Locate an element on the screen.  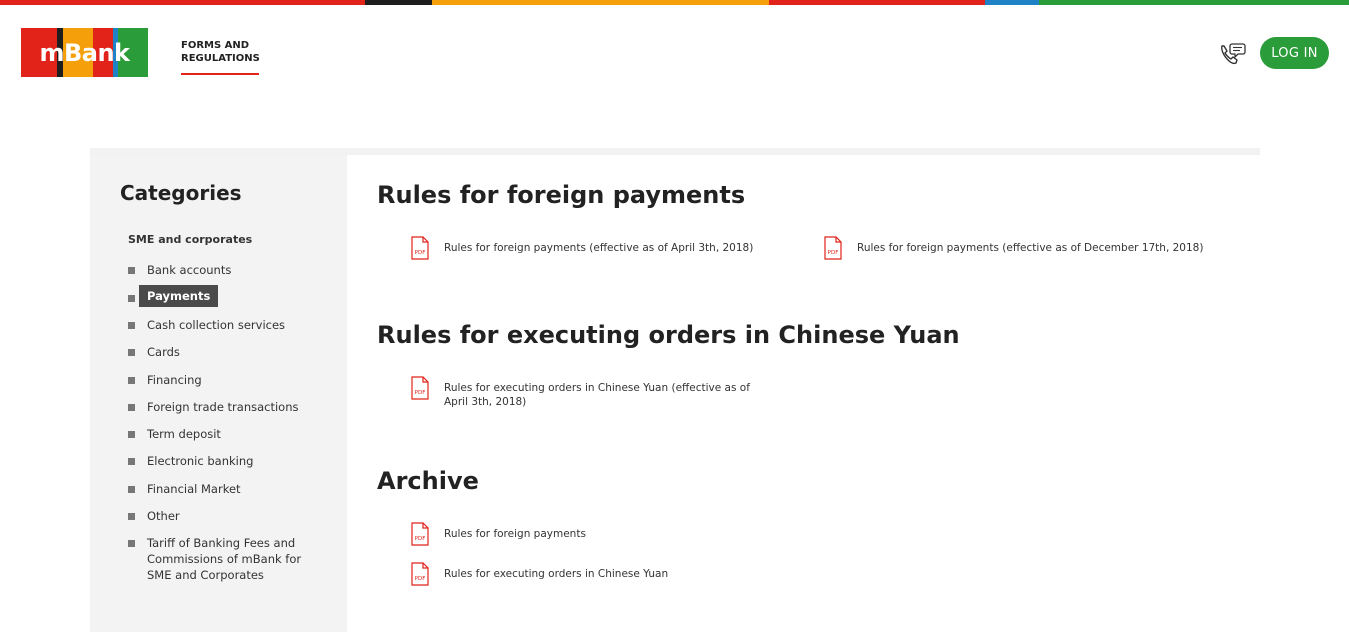
phone-chat-icon is located at coordinates (1232, 53).